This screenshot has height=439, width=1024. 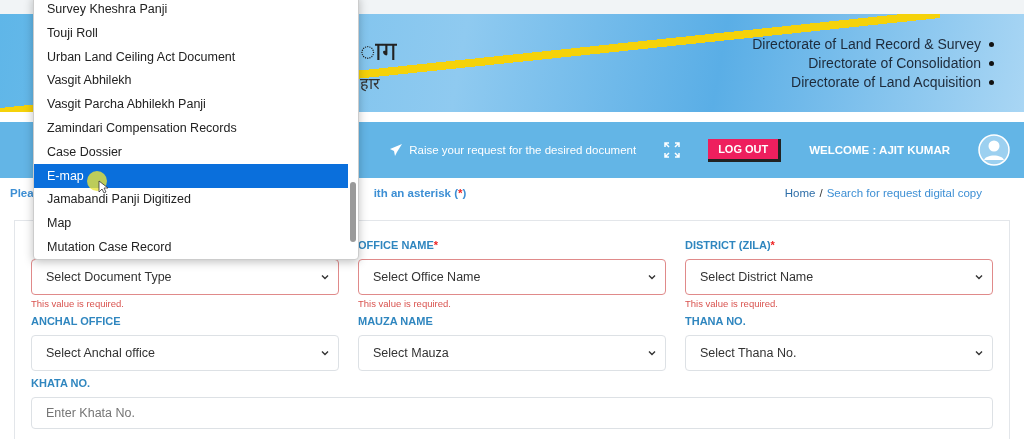 I want to click on select-field: Select Mauza, so click(x=512, y=353).